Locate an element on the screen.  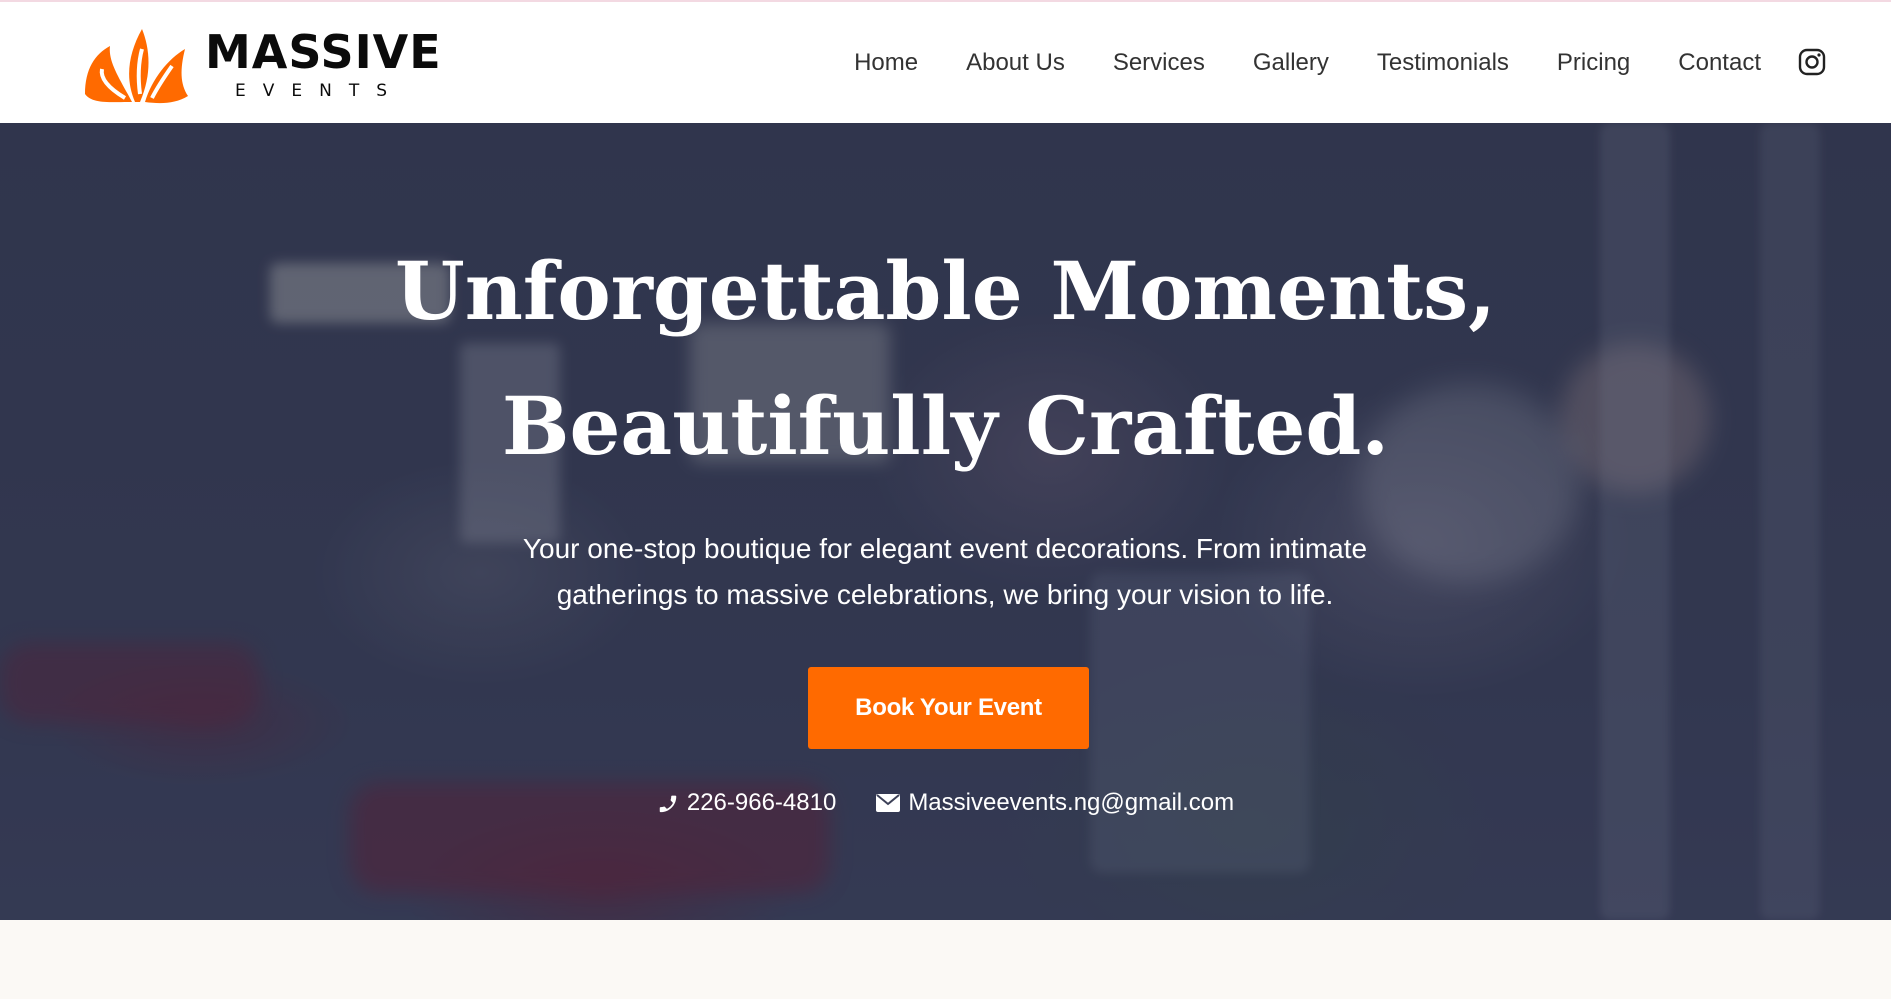
nav-item-services: Services is located at coordinates (1159, 63).